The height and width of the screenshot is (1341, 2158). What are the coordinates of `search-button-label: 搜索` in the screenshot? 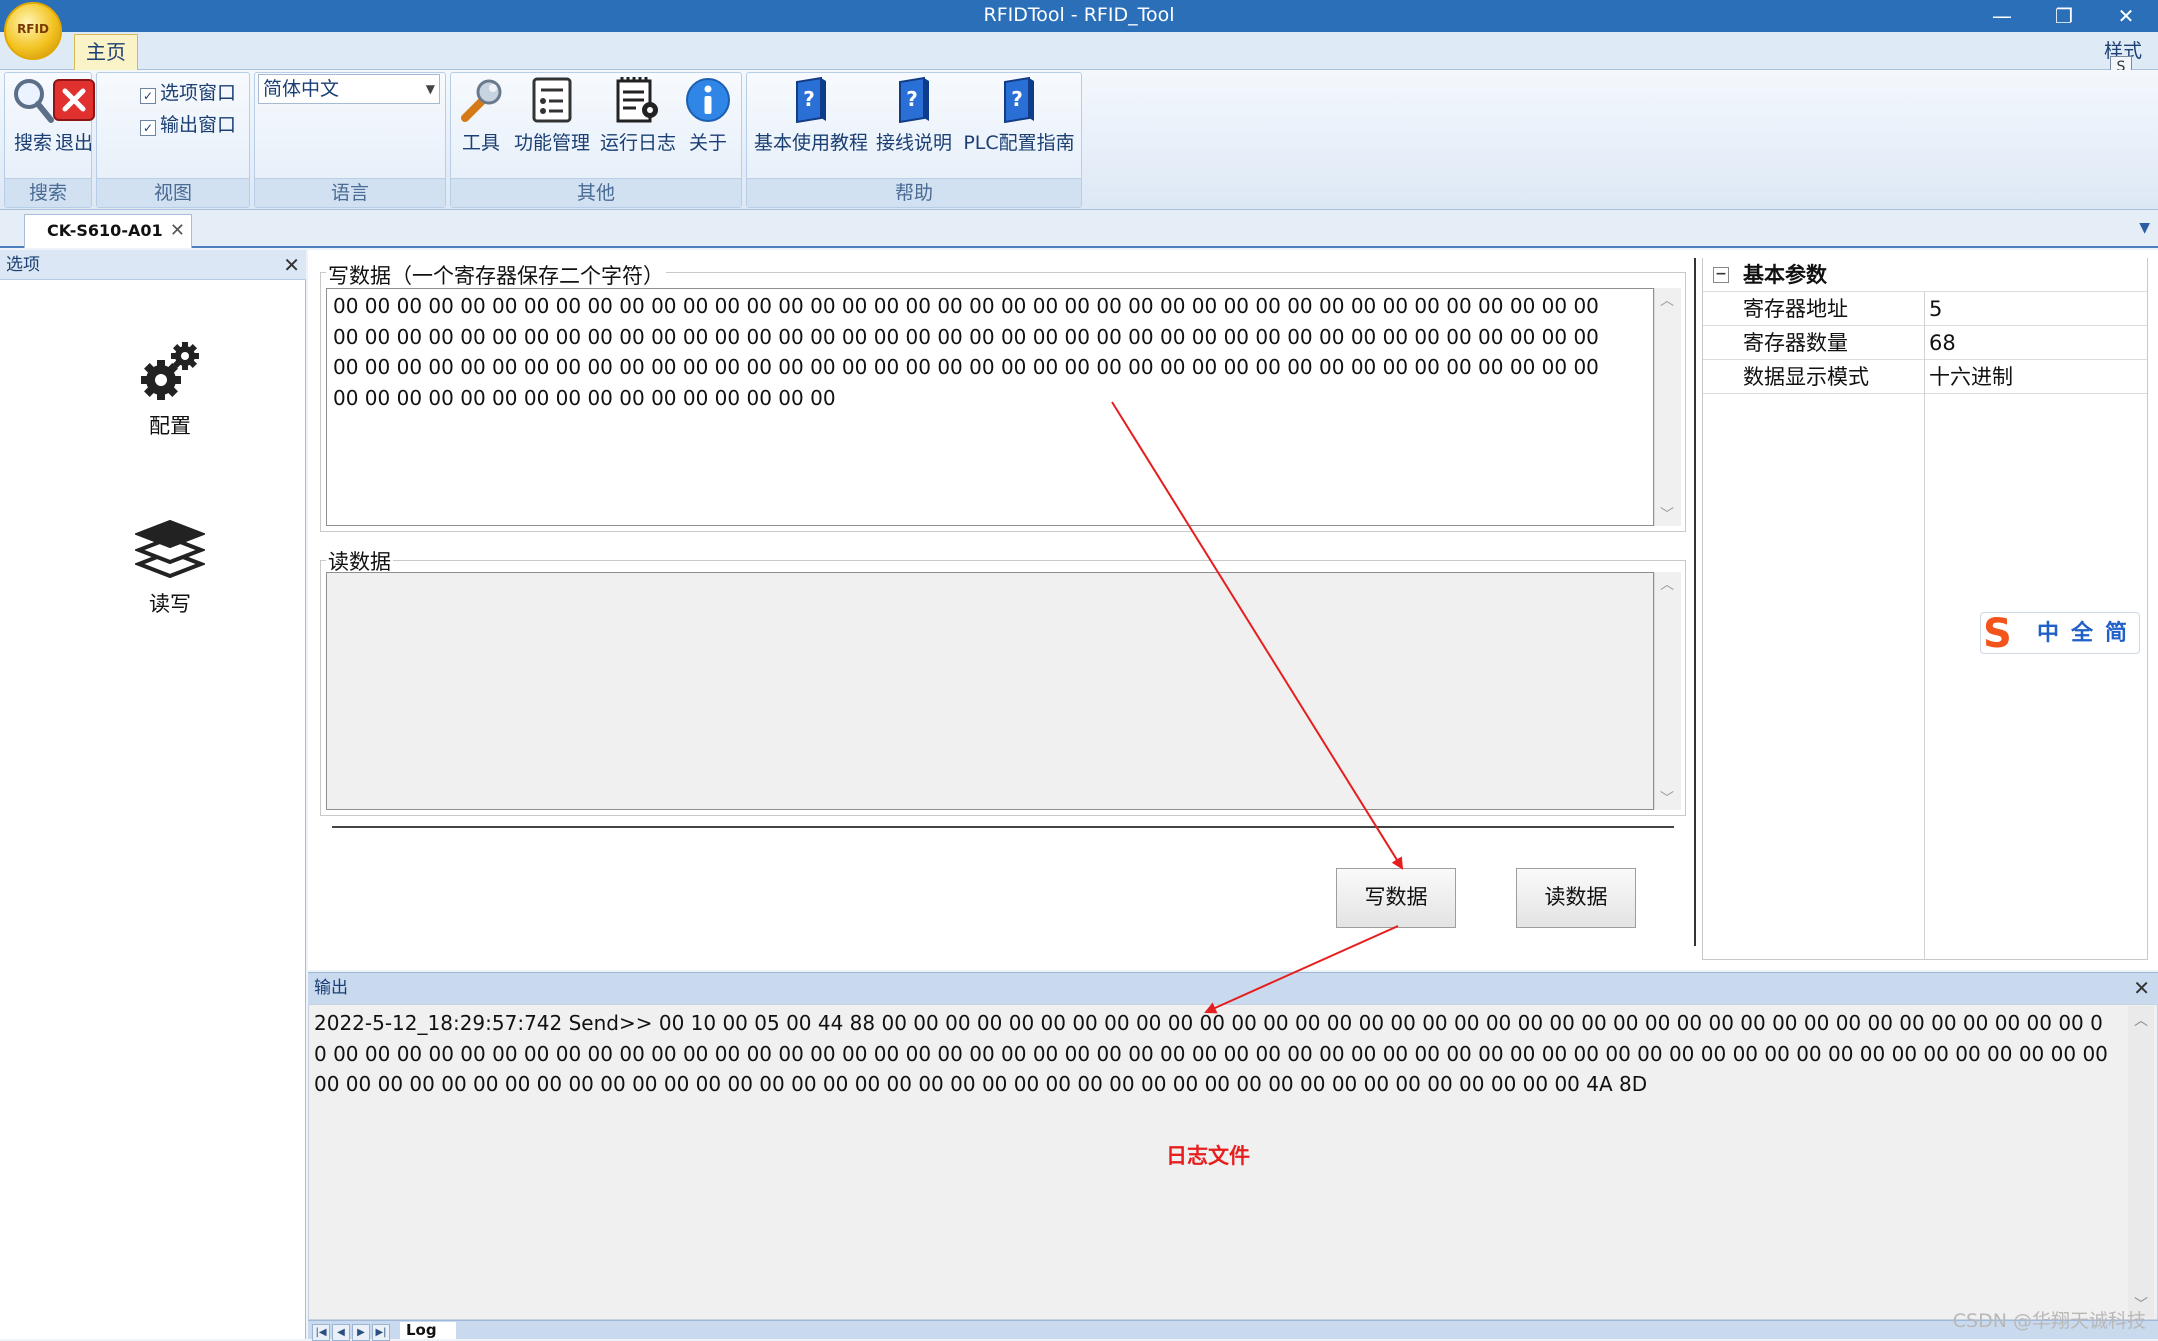 It's located at (32, 143).